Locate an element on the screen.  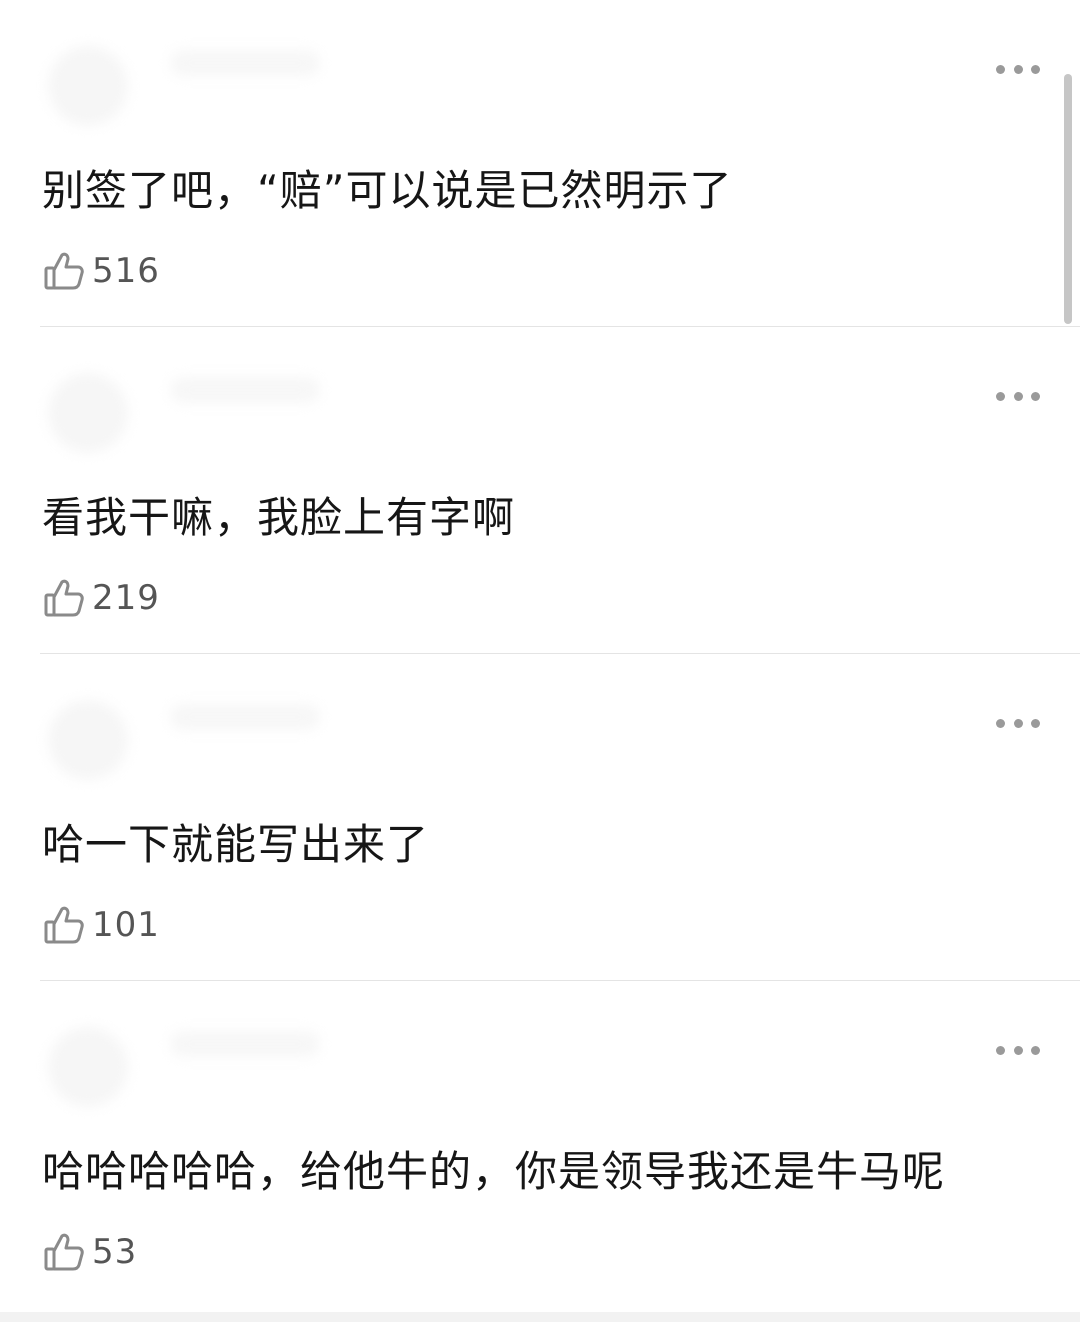
like-button: 101 is located at coordinates (101, 925).